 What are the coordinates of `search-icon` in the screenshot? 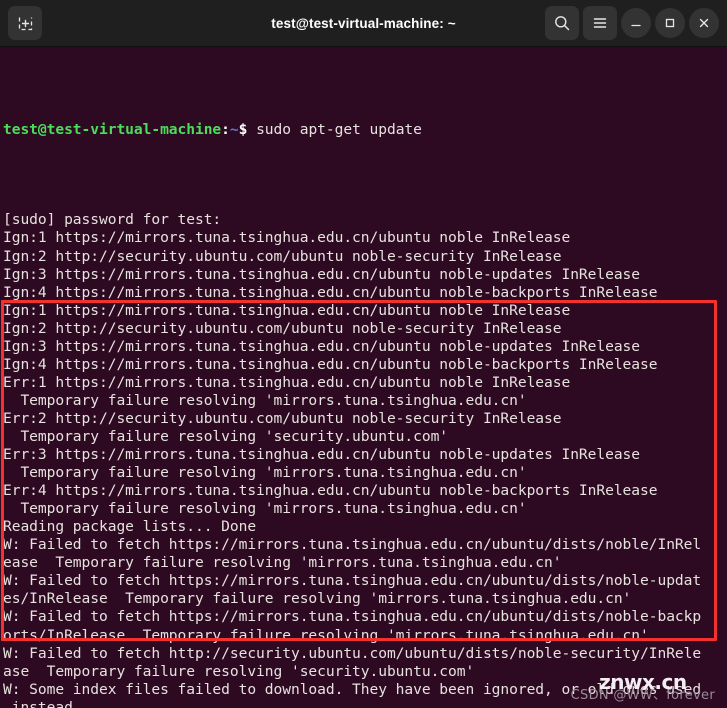 It's located at (562, 23).